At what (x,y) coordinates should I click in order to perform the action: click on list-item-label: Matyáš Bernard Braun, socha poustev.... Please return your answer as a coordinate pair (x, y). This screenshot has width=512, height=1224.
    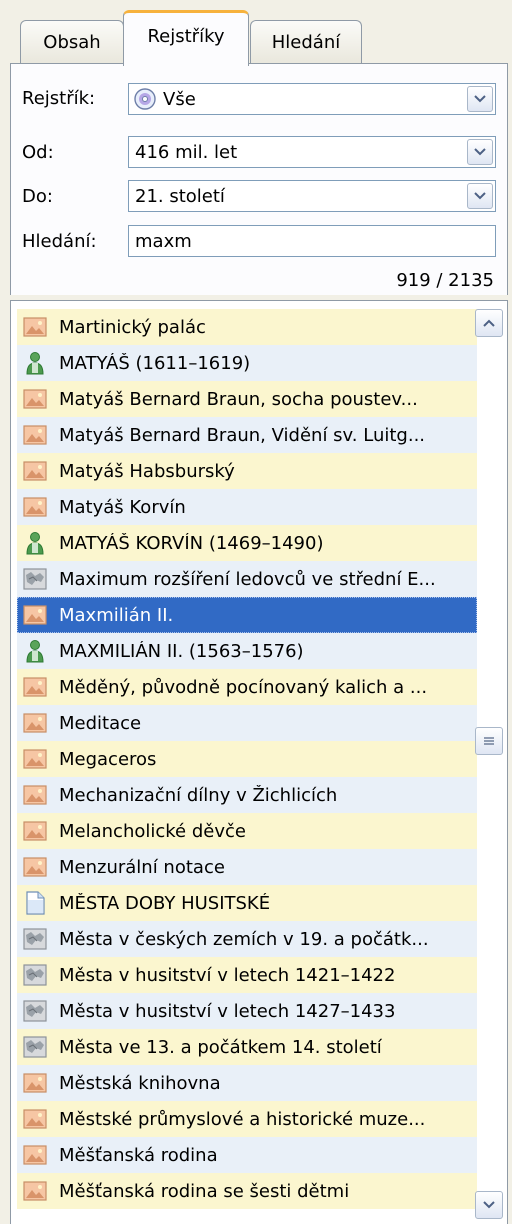
    Looking at the image, I should click on (238, 399).